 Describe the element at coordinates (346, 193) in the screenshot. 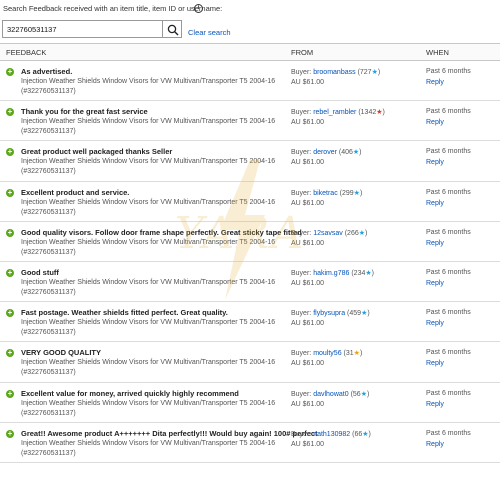

I see `buyer-score: (299` at that location.